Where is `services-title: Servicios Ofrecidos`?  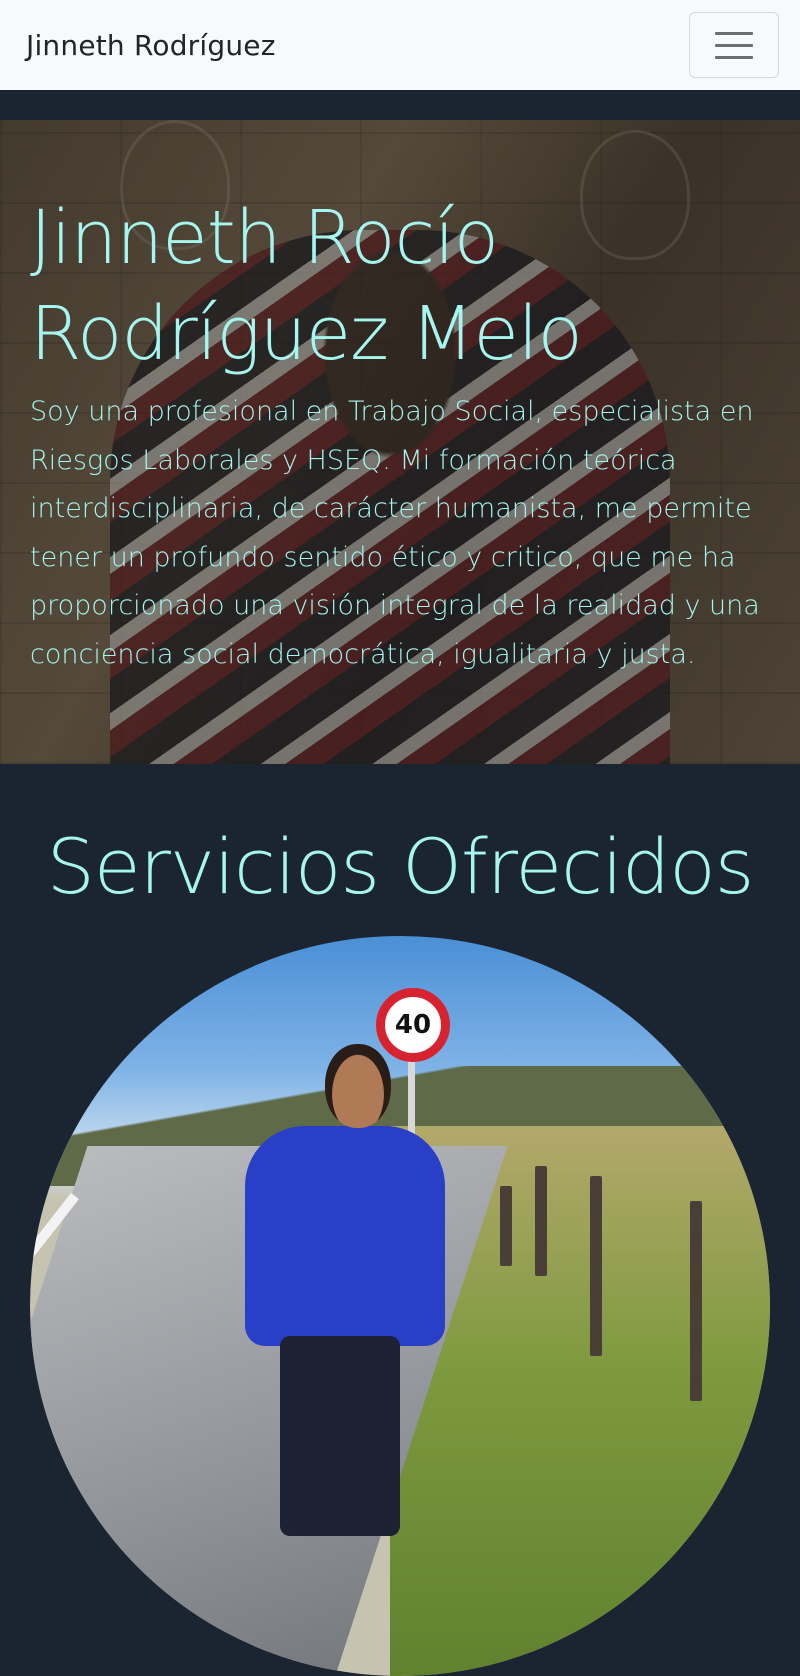
services-title: Servicios Ofrecidos is located at coordinates (400, 866).